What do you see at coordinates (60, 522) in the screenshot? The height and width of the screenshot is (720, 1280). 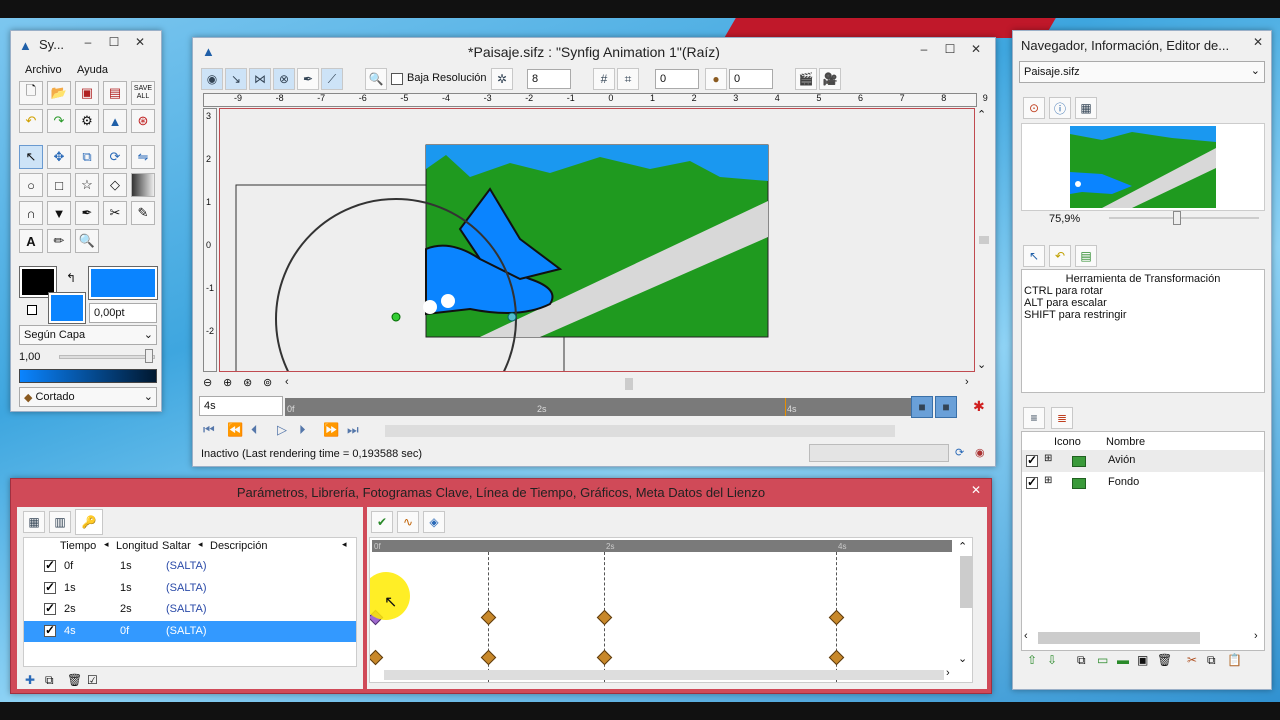 I see `library-tab-icon: ▥` at bounding box center [60, 522].